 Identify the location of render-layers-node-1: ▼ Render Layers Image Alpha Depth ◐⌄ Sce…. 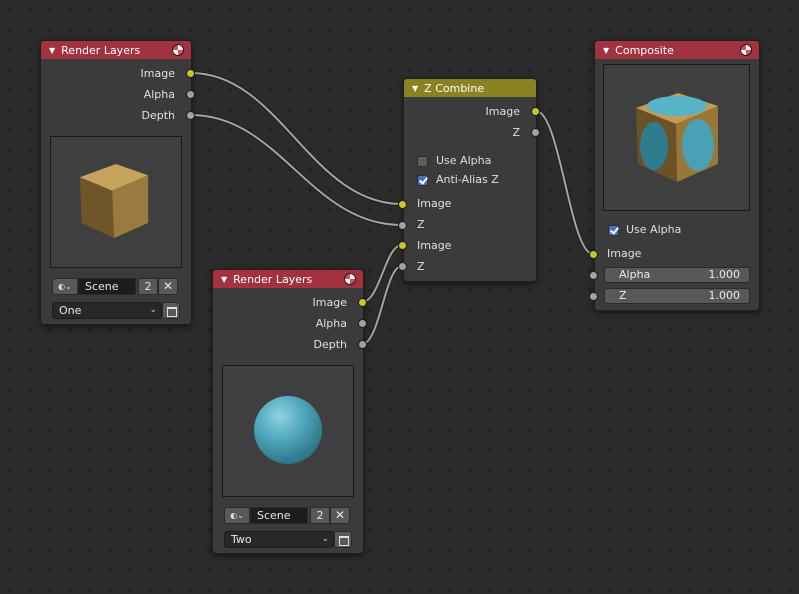
(116, 182).